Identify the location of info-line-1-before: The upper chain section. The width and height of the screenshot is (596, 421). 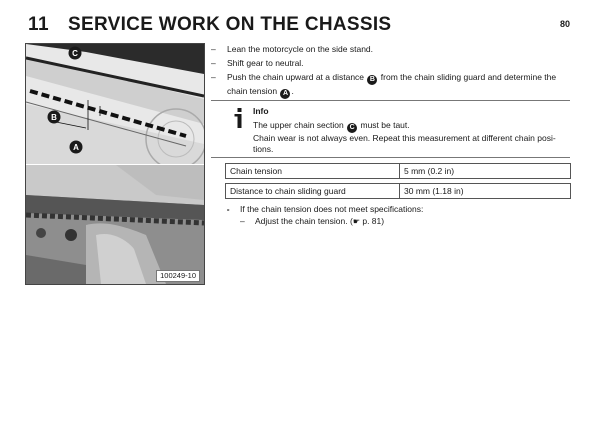
(298, 125).